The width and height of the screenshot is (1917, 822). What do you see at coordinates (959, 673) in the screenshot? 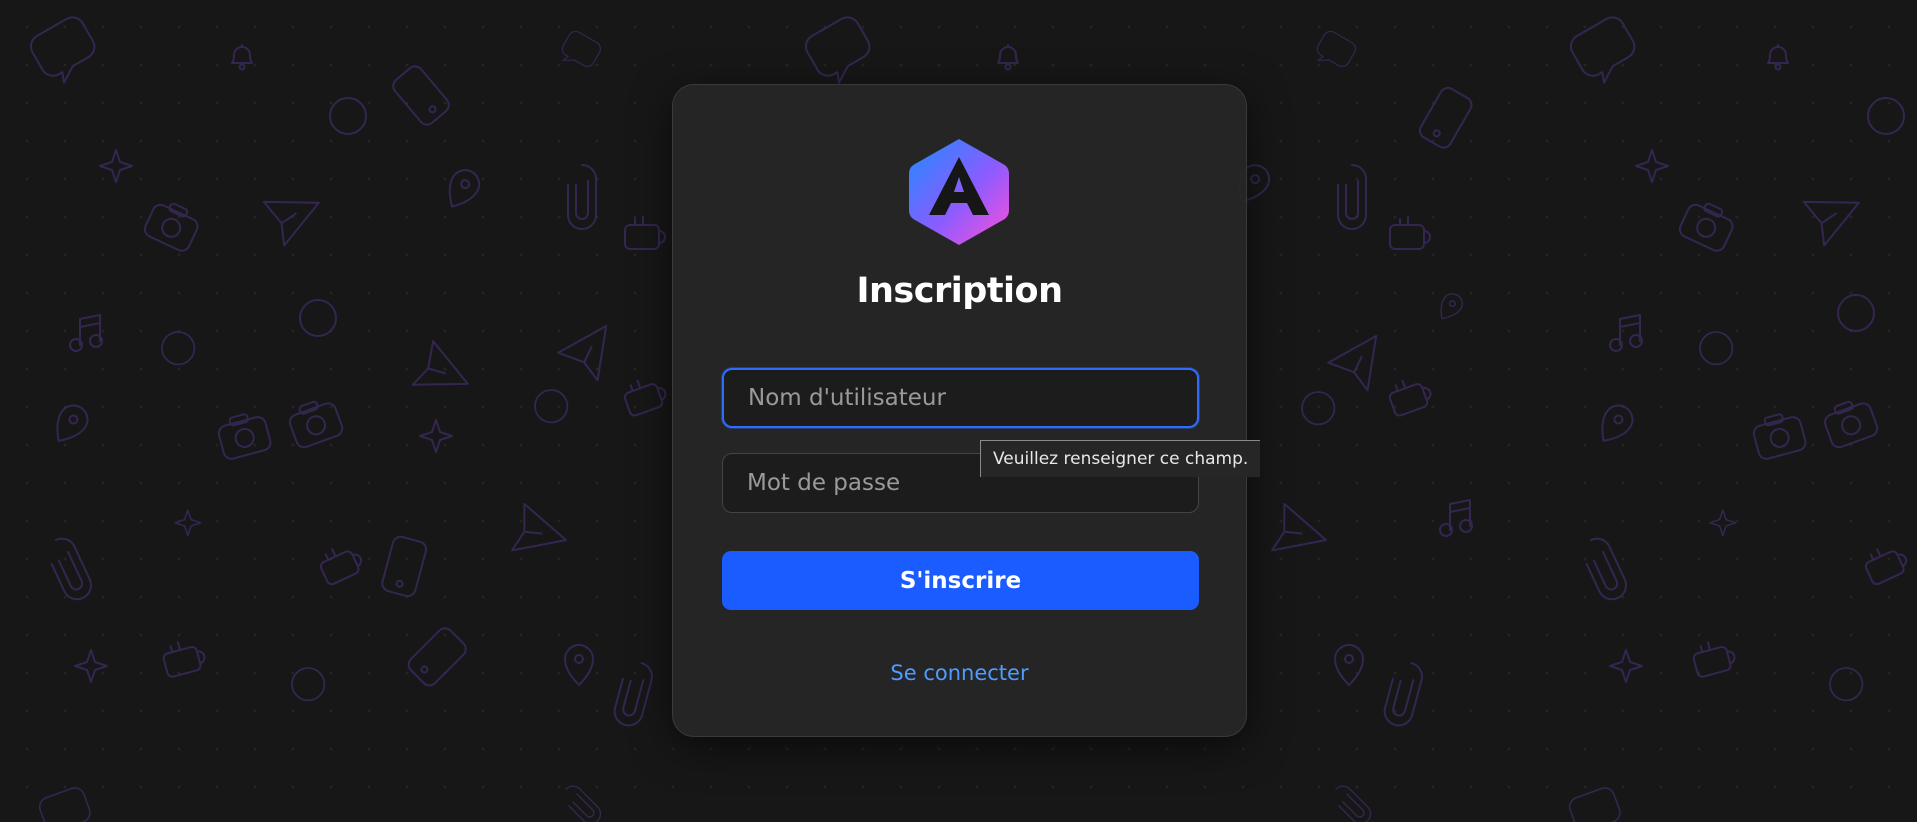
I see `login-link: Se connecter` at bounding box center [959, 673].